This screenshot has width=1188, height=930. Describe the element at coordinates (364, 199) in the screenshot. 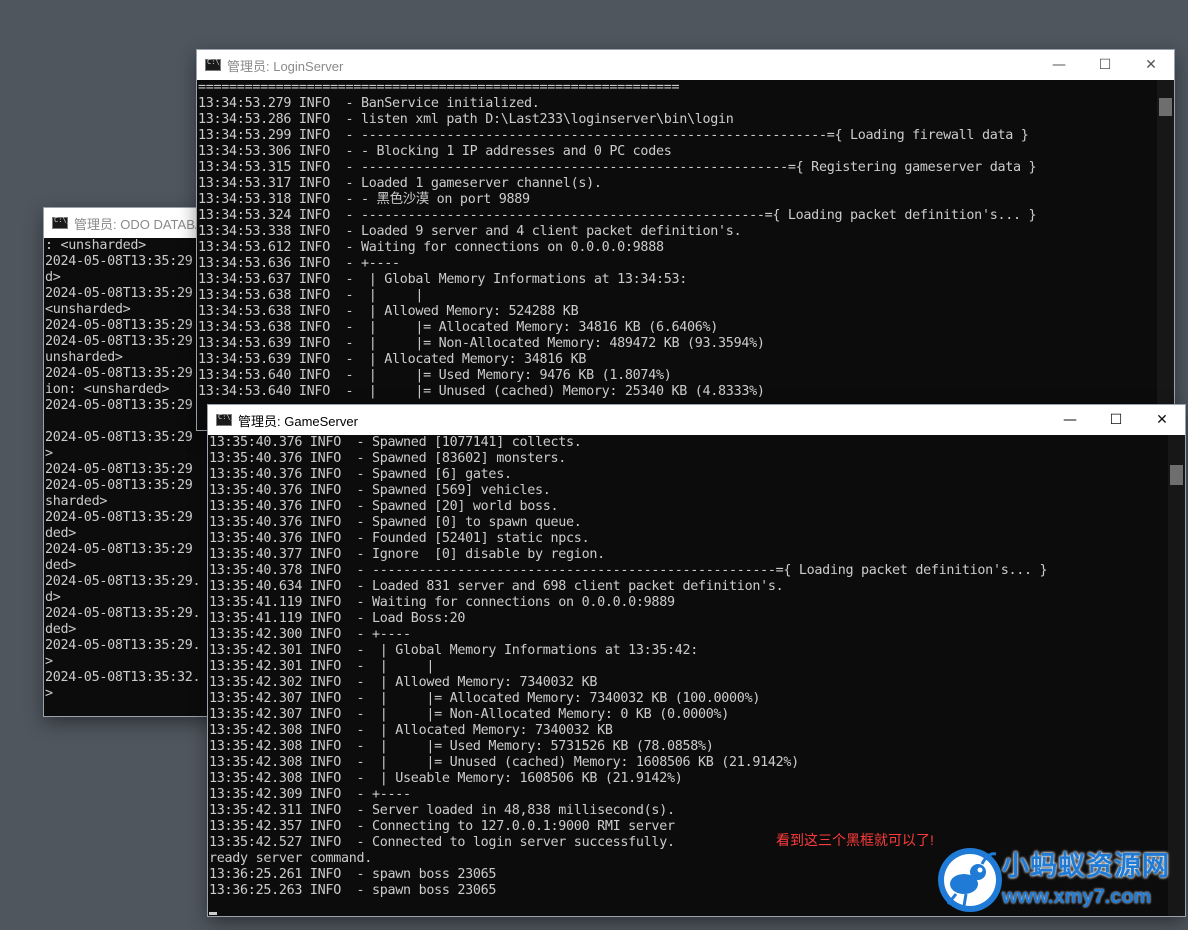

I see `console-line: 13:34:53.318 INFO - - 黑色沙漠 on port 9889` at that location.